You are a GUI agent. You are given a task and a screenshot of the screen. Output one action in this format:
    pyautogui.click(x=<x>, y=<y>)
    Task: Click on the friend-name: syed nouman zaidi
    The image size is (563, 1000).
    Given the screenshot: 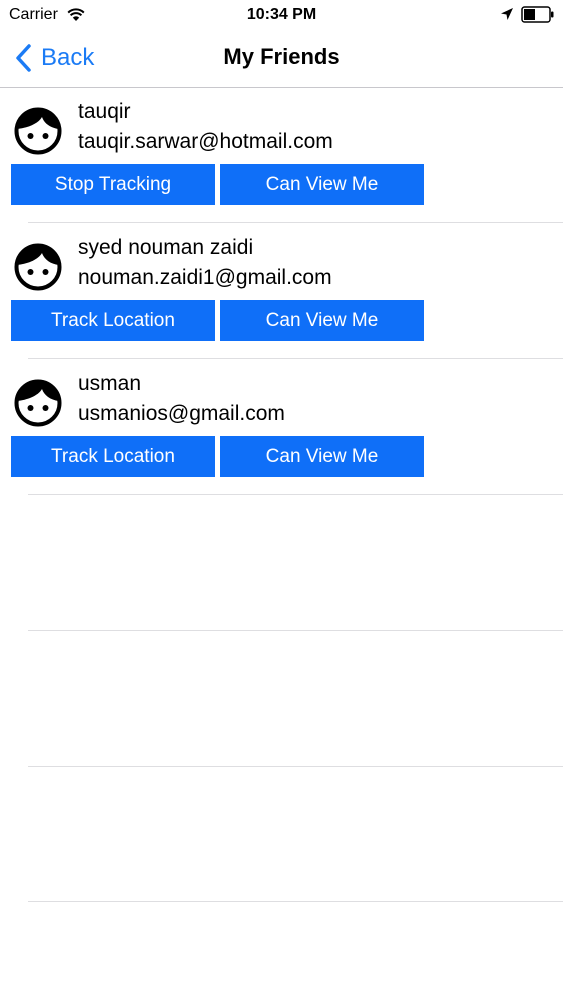 What is the action you would take?
    pyautogui.click(x=166, y=247)
    